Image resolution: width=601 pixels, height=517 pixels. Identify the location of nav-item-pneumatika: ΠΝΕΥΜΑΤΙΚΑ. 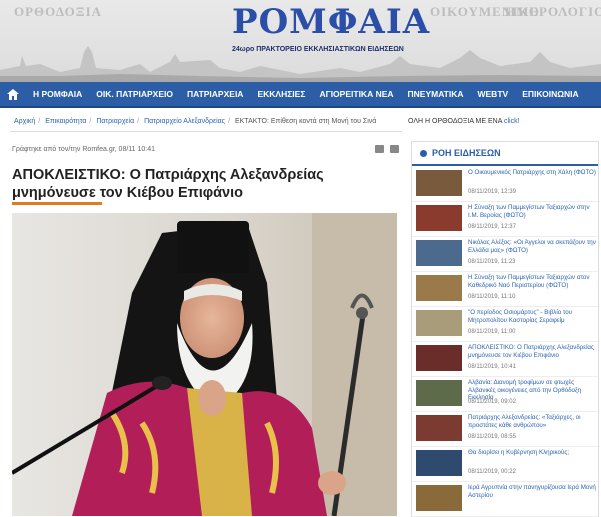
(436, 94).